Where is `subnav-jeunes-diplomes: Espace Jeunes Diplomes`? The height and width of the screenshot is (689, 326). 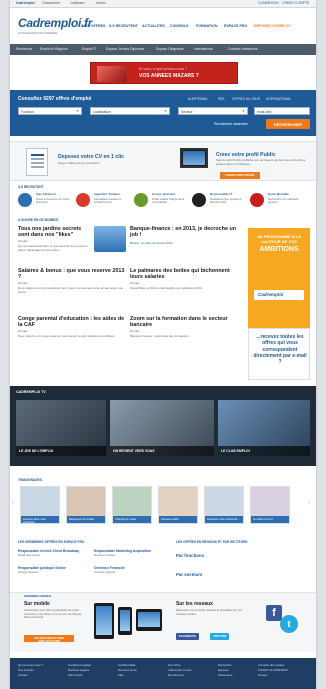
subnav-jeunes-diplomes: Espace Jeunes Diplomes is located at coordinates (125, 49).